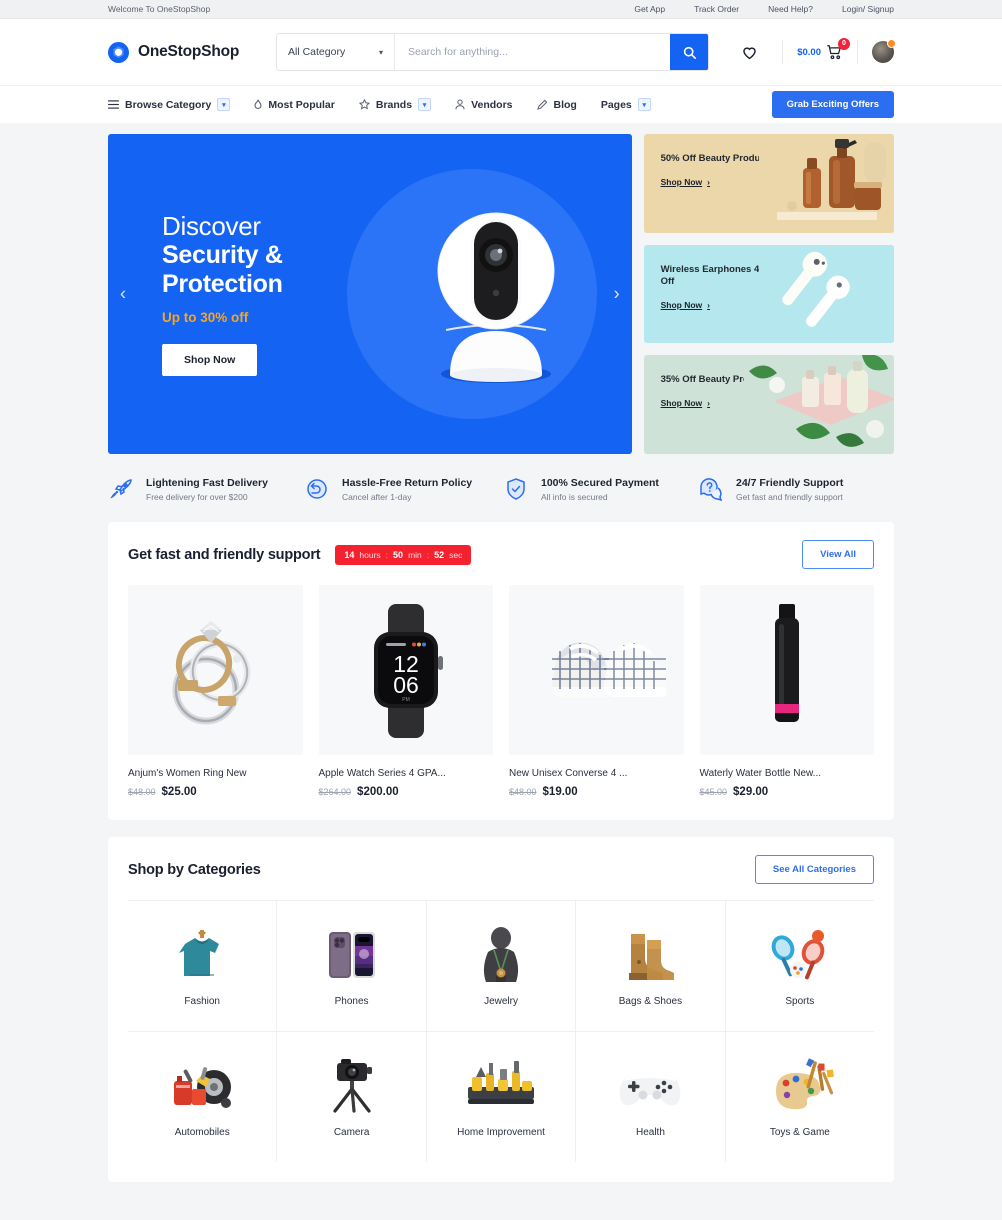  I want to click on view-all-button: View All, so click(838, 554).